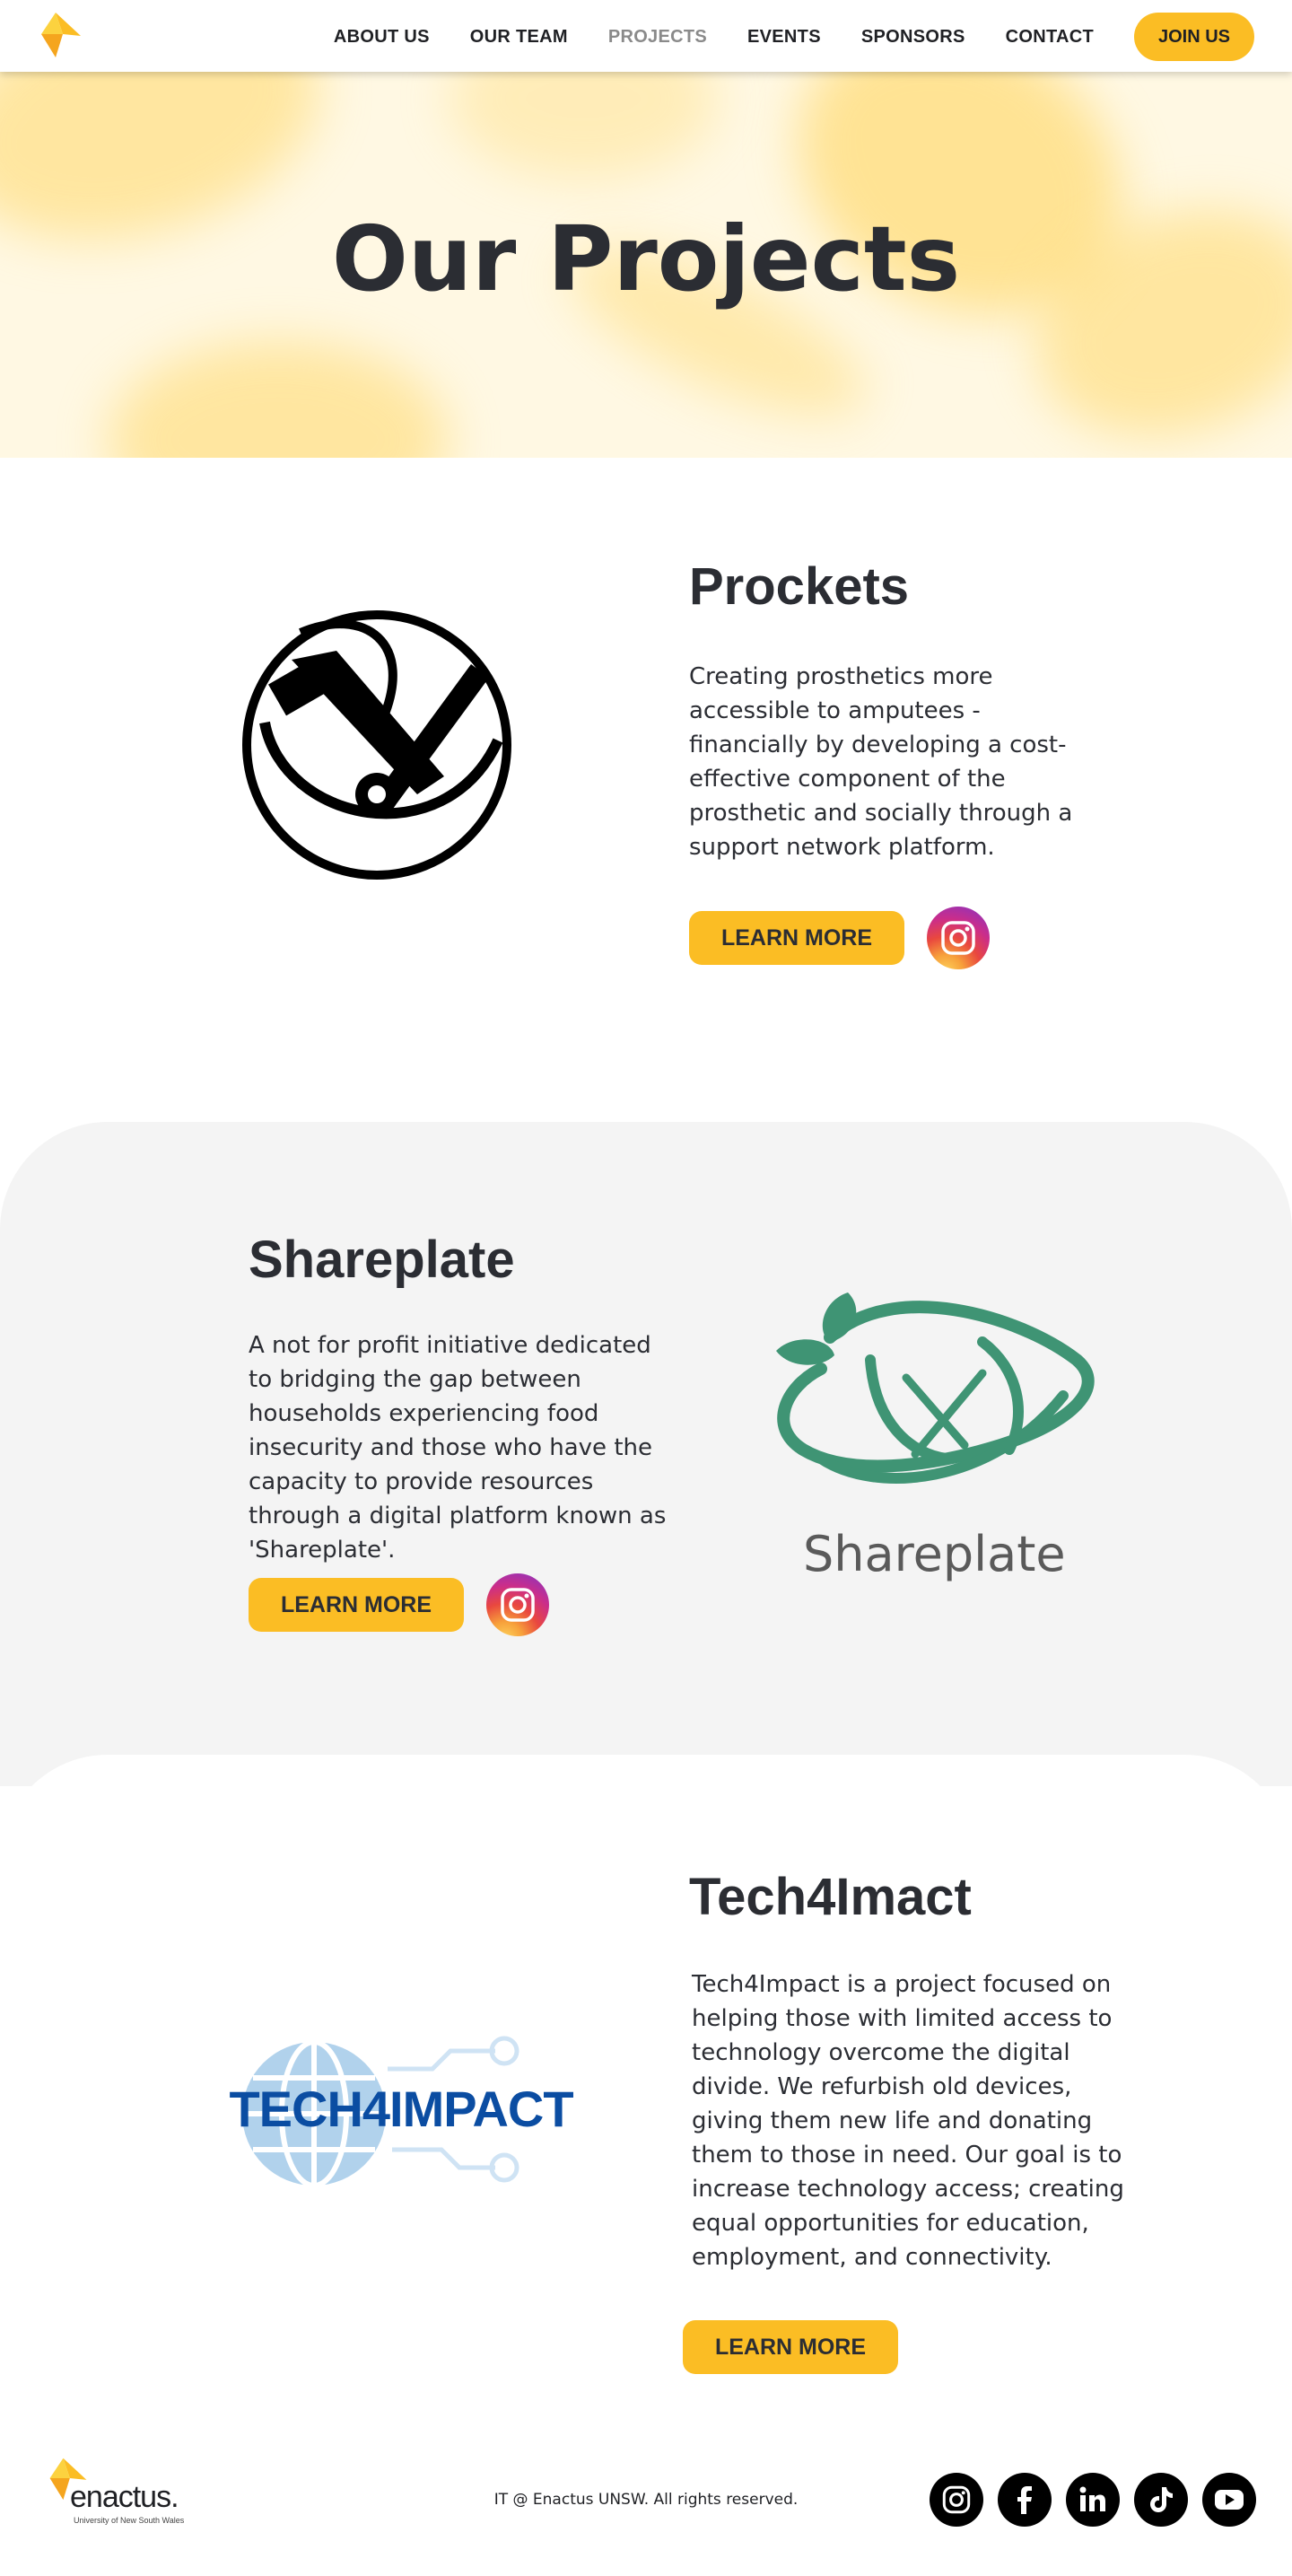 This screenshot has height=2576, width=1292. Describe the element at coordinates (784, 37) in the screenshot. I see `nav-events: EVENTS` at that location.